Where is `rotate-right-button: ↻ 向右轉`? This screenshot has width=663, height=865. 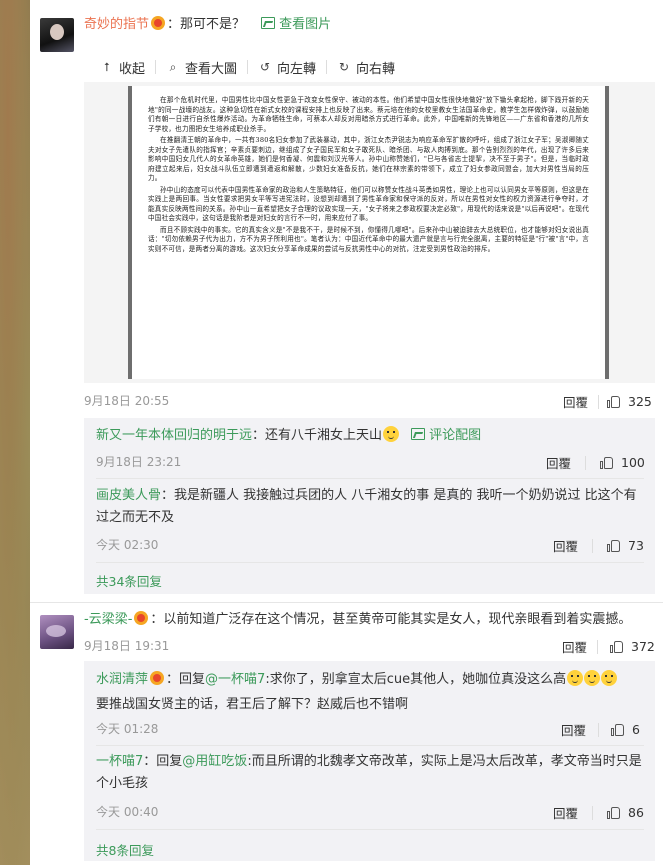
rotate-right-button: ↻ 向右轉 is located at coordinates (366, 67).